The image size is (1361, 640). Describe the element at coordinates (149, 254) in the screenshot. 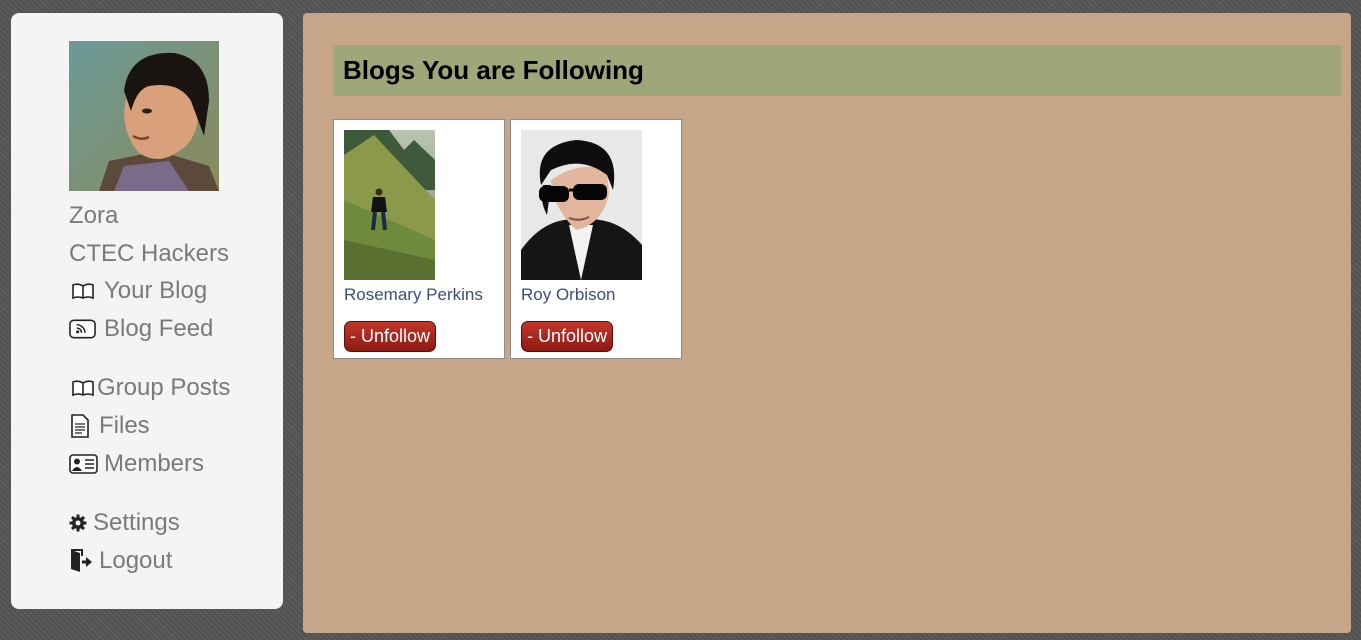

I see `group-name: CTEC Hackers` at that location.